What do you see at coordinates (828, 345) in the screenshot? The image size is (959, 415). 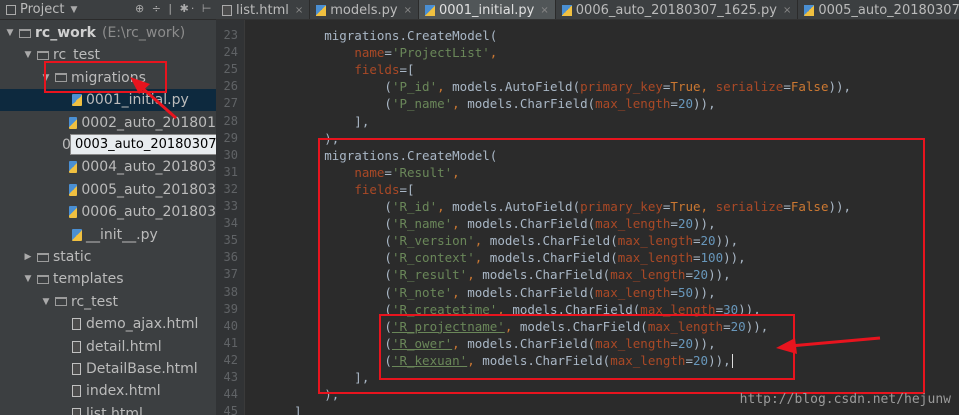 I see `arrow-to-new-fields` at bounding box center [828, 345].